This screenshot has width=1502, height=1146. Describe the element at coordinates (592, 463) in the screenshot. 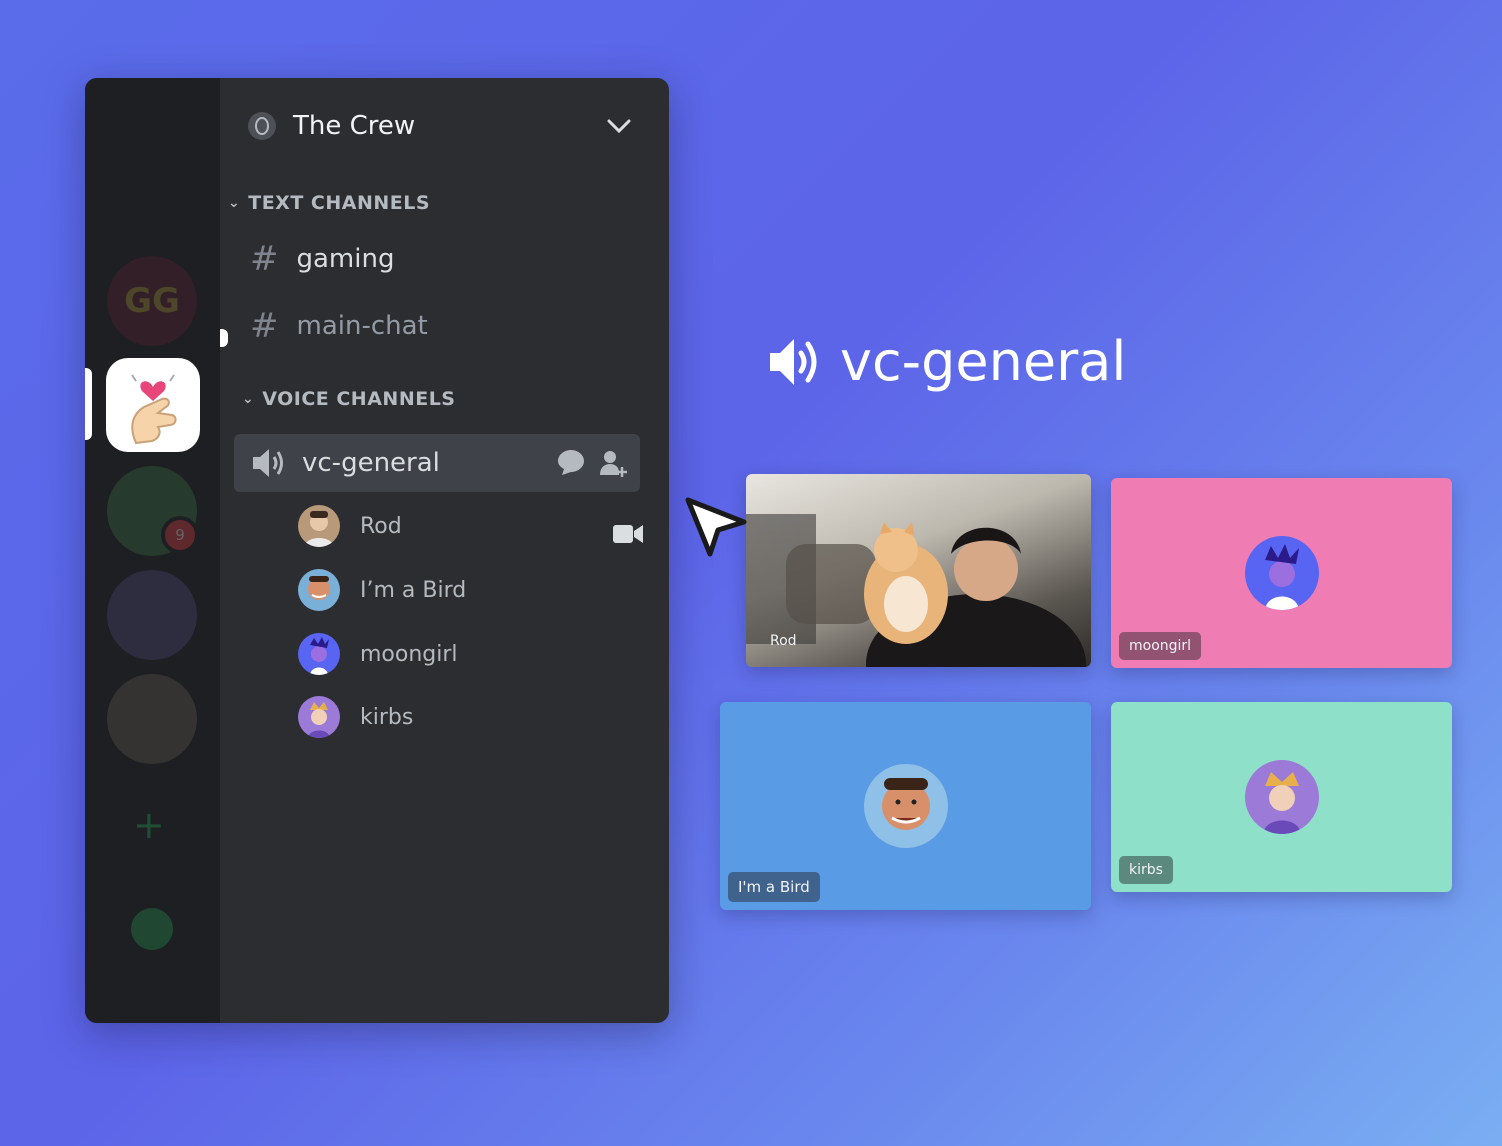

I see `voice-channel-actions` at that location.